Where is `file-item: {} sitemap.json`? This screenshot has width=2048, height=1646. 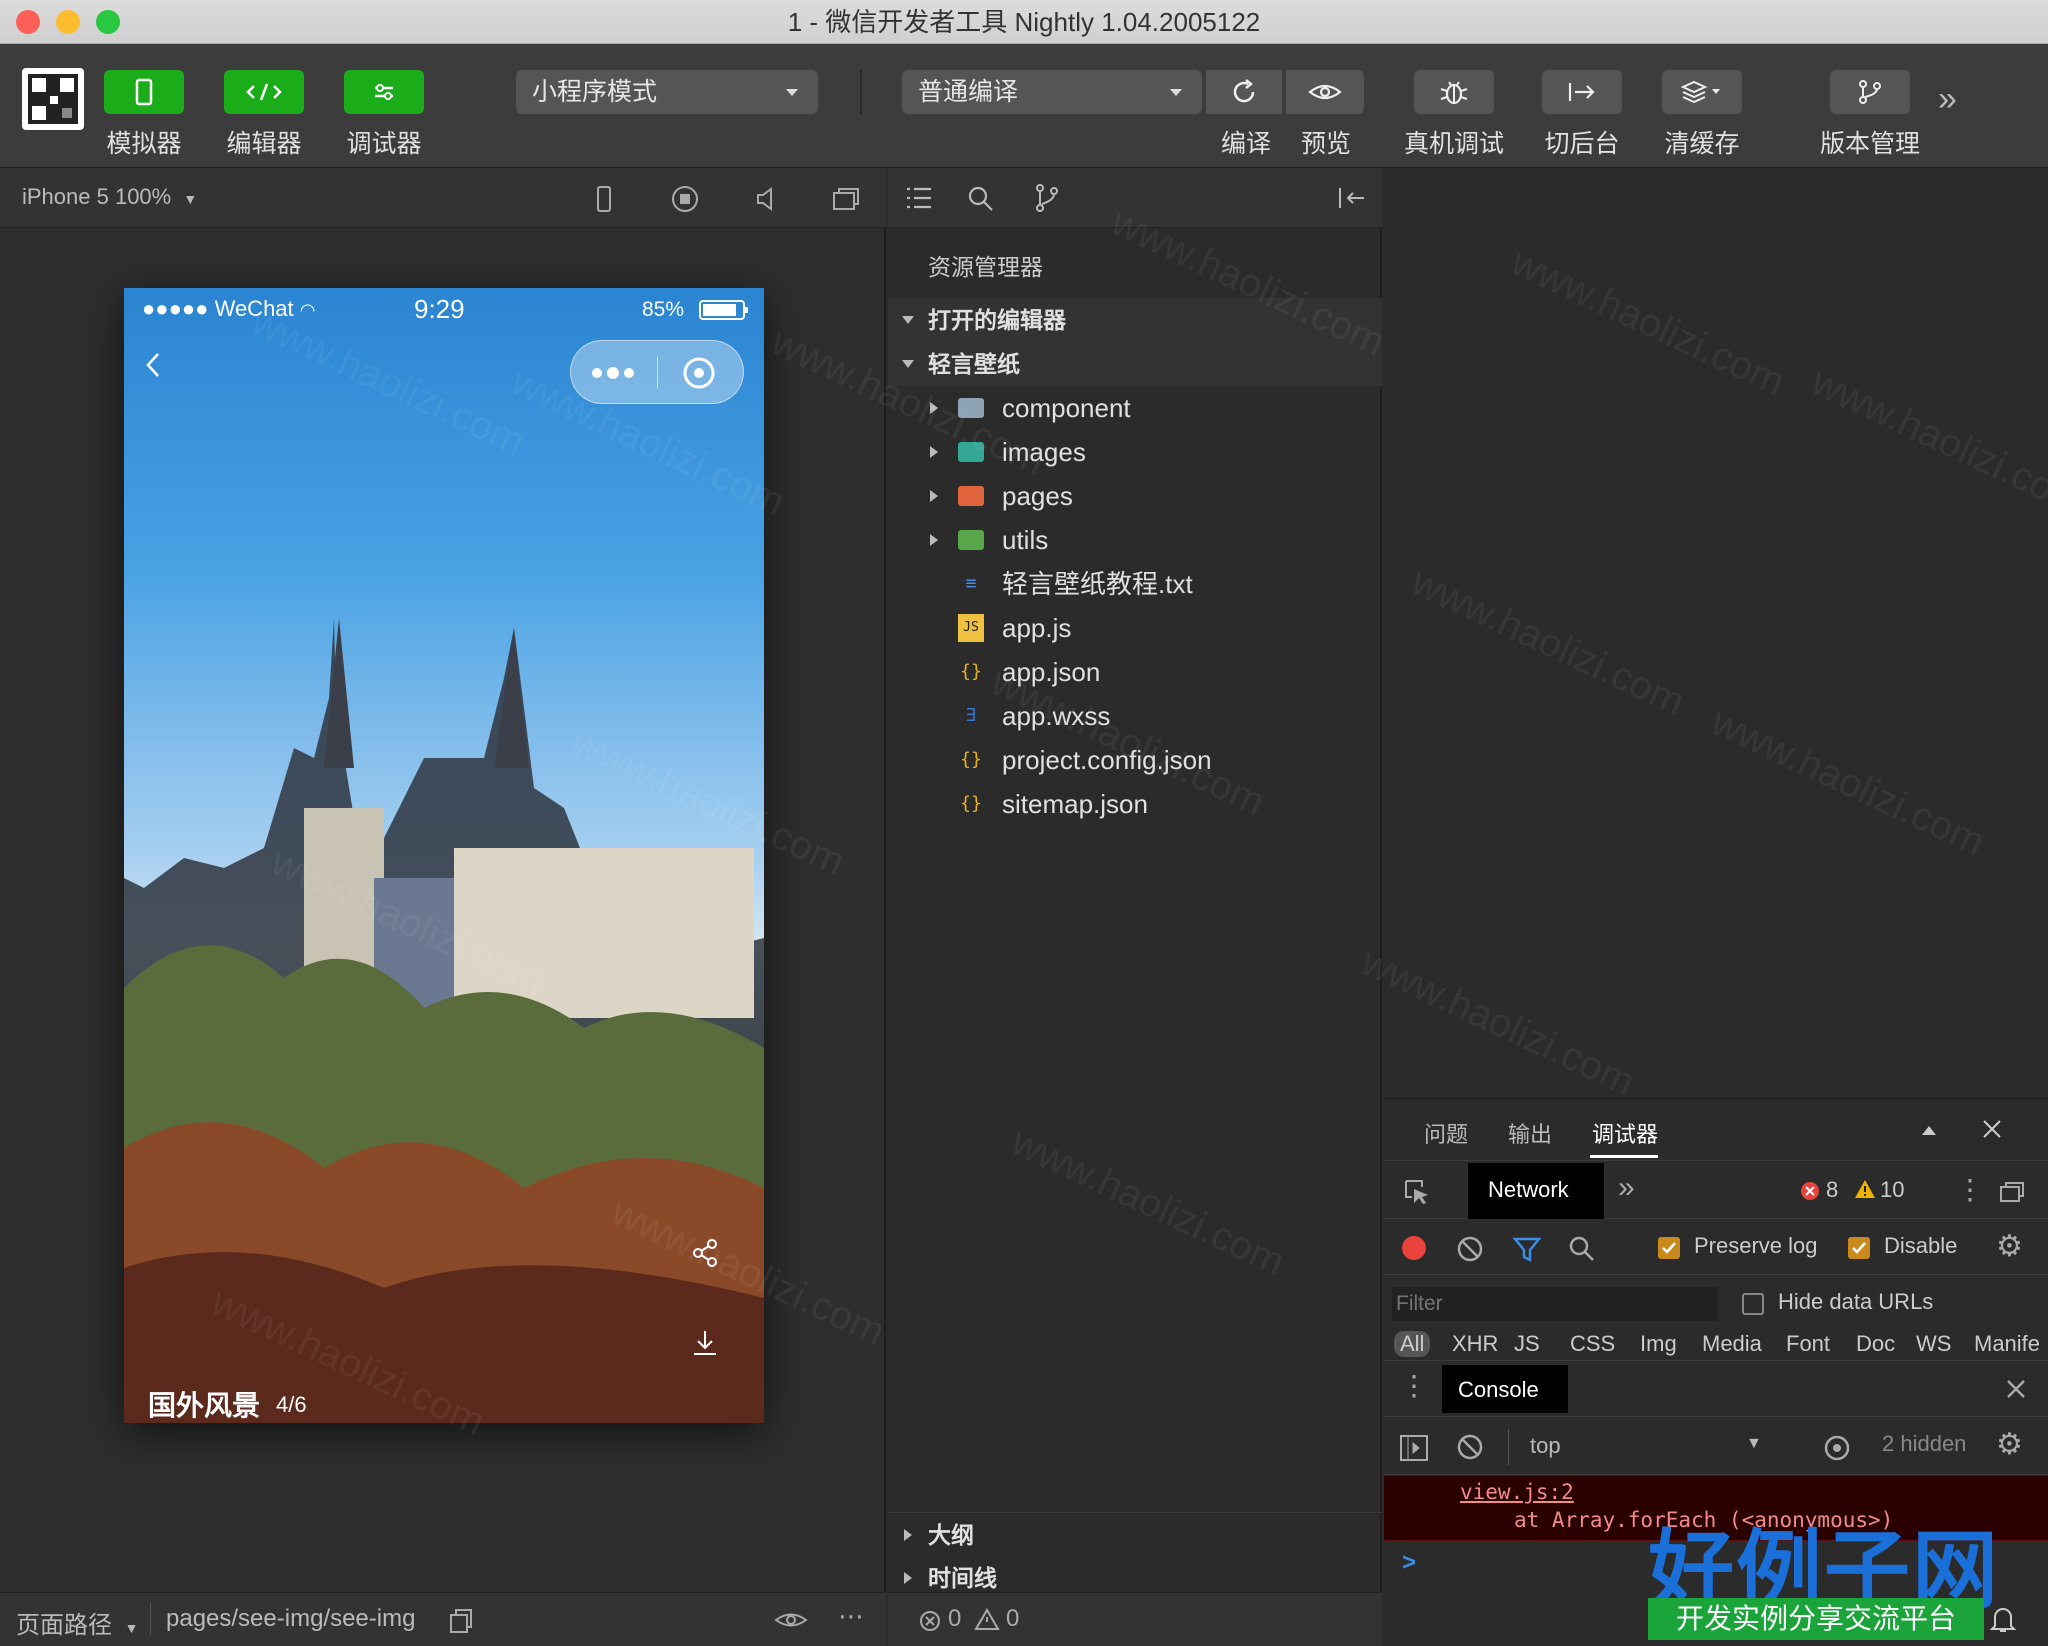
file-item: {} sitemap.json is located at coordinates (1135, 804).